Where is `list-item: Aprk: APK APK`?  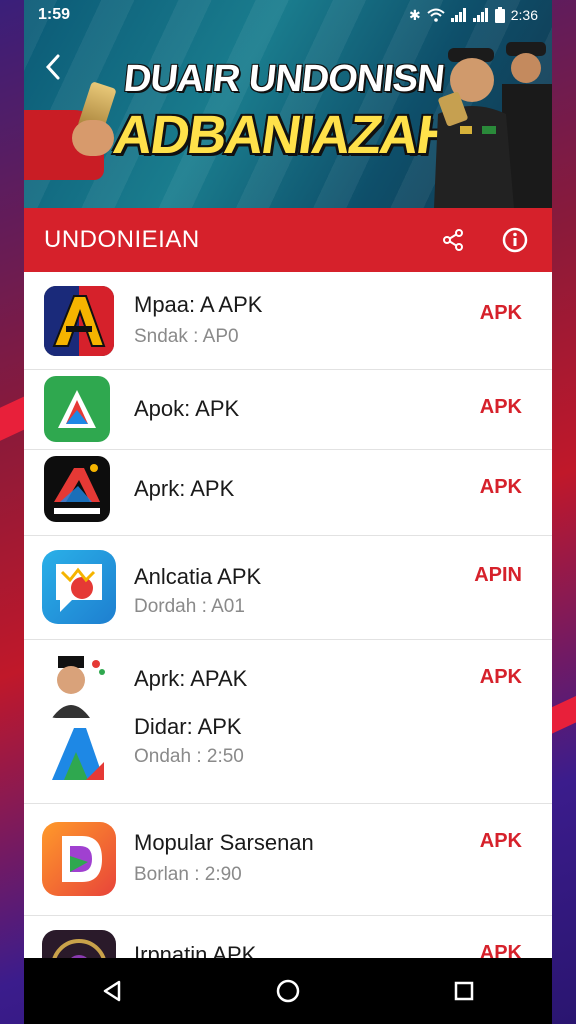 list-item: Aprk: APK APK is located at coordinates (288, 493).